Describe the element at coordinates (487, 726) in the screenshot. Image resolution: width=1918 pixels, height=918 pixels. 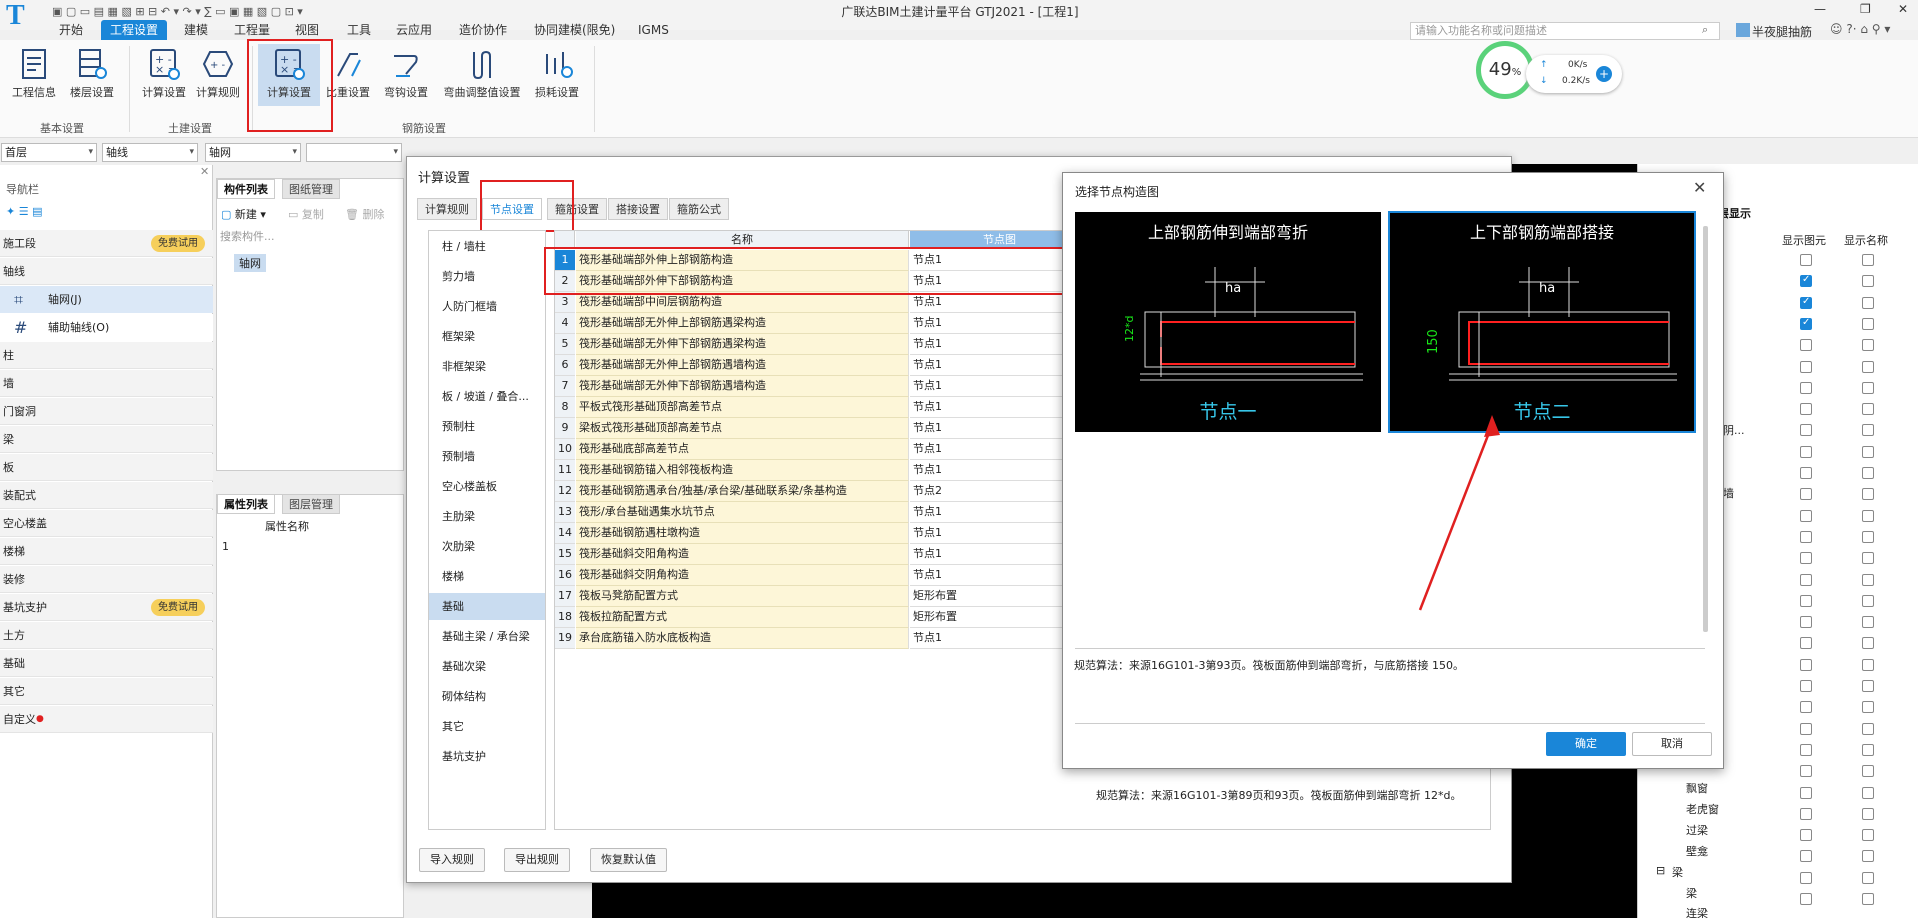
I see `category-item: 其它` at that location.